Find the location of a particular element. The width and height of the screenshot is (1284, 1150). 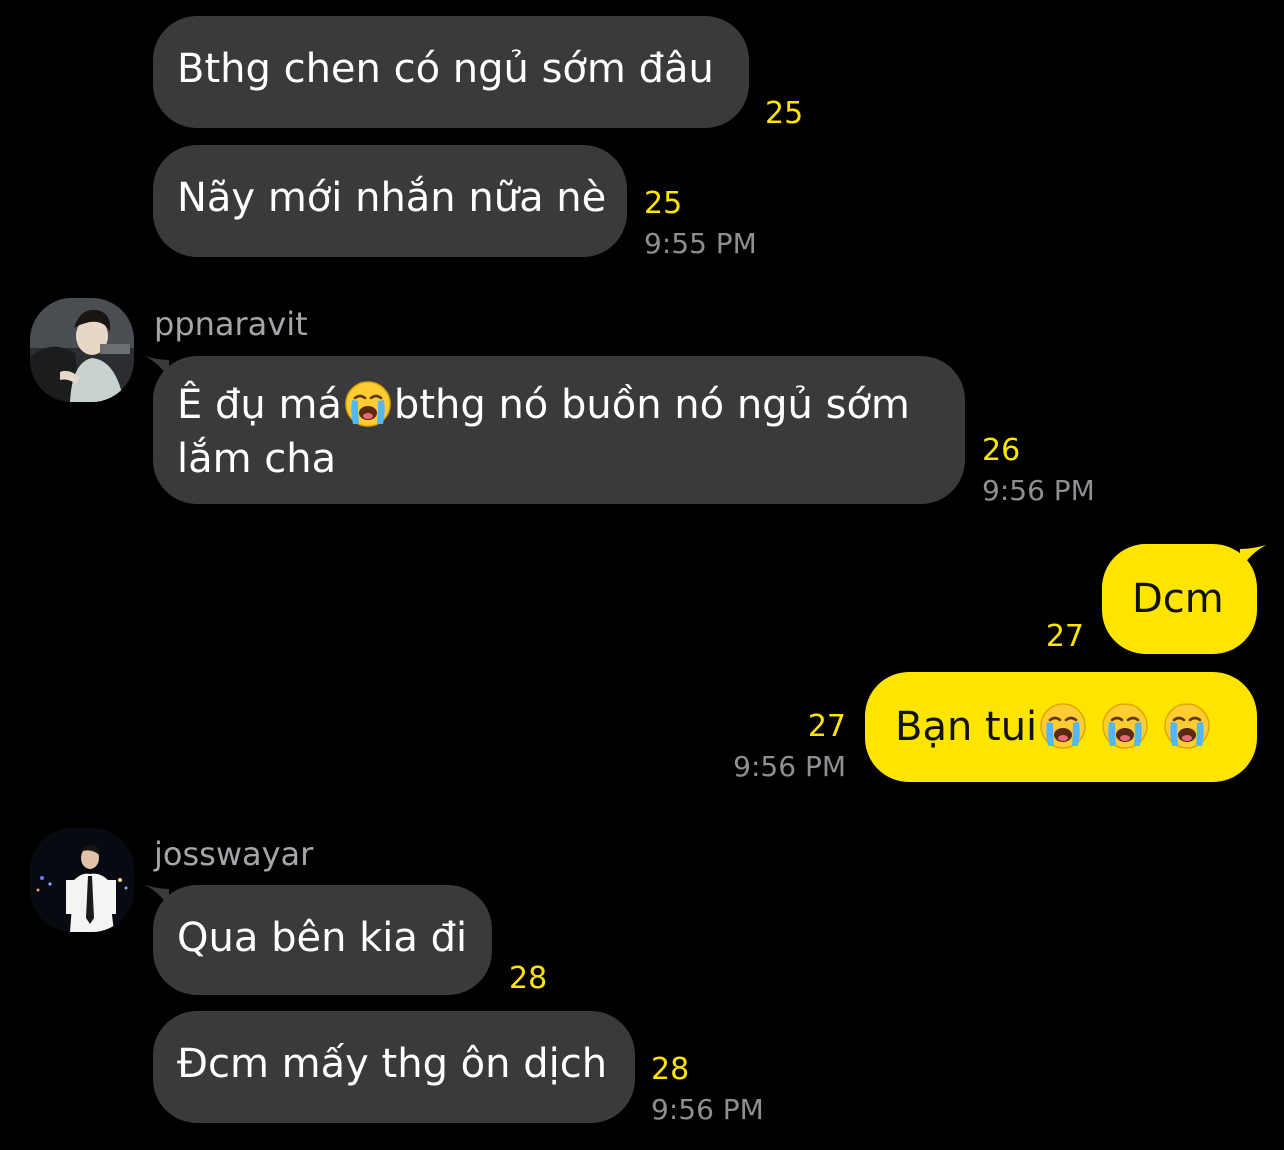

message-text: Dcm is located at coordinates (1178, 599).